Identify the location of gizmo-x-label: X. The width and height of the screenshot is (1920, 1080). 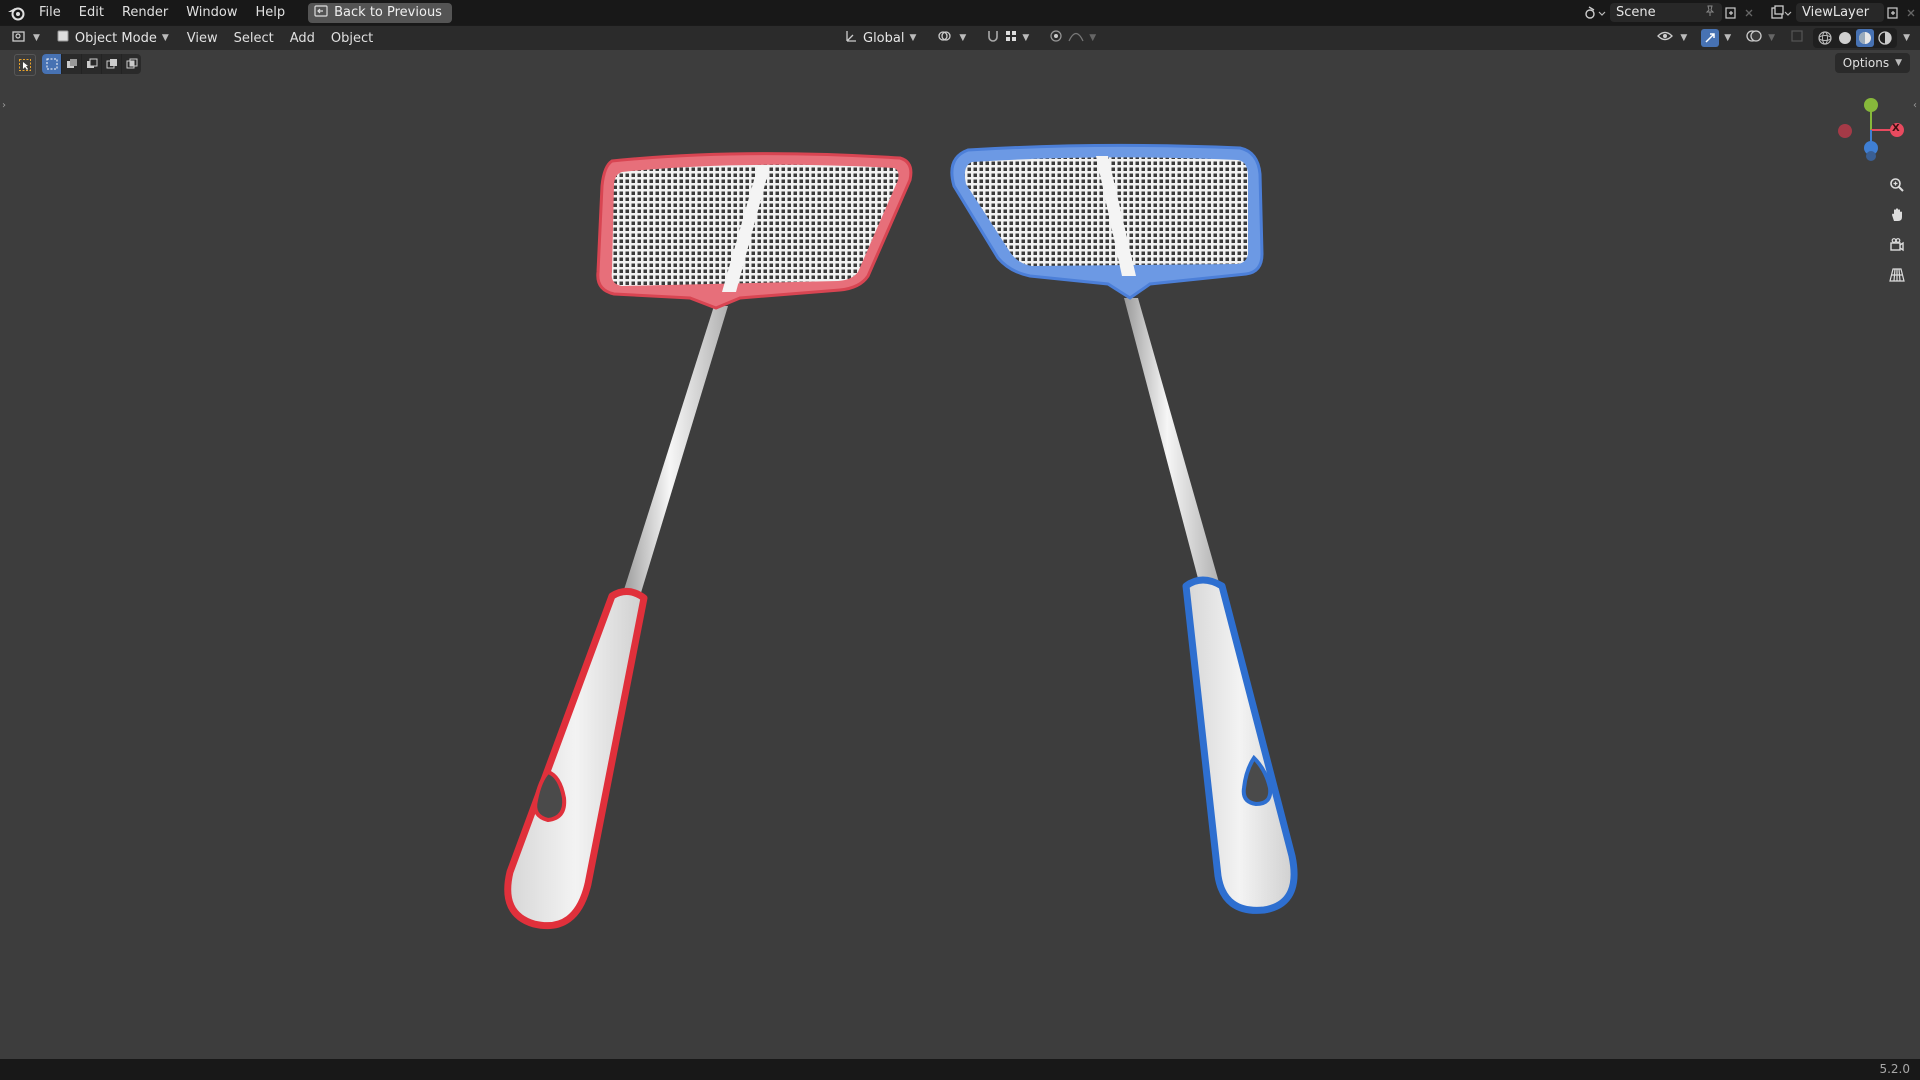
(1896, 128).